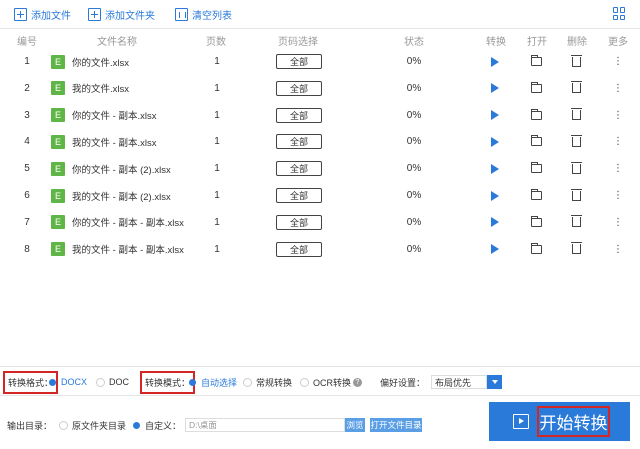 The height and width of the screenshot is (449, 640). I want to click on output-option-custom: 自定义：, so click(157, 425).